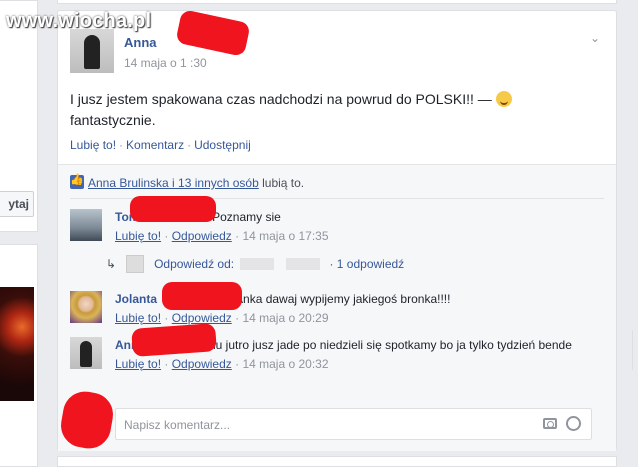  Describe the element at coordinates (165, 63) in the screenshot. I see `post-timestamp: 14 maja o 1 :30` at that location.